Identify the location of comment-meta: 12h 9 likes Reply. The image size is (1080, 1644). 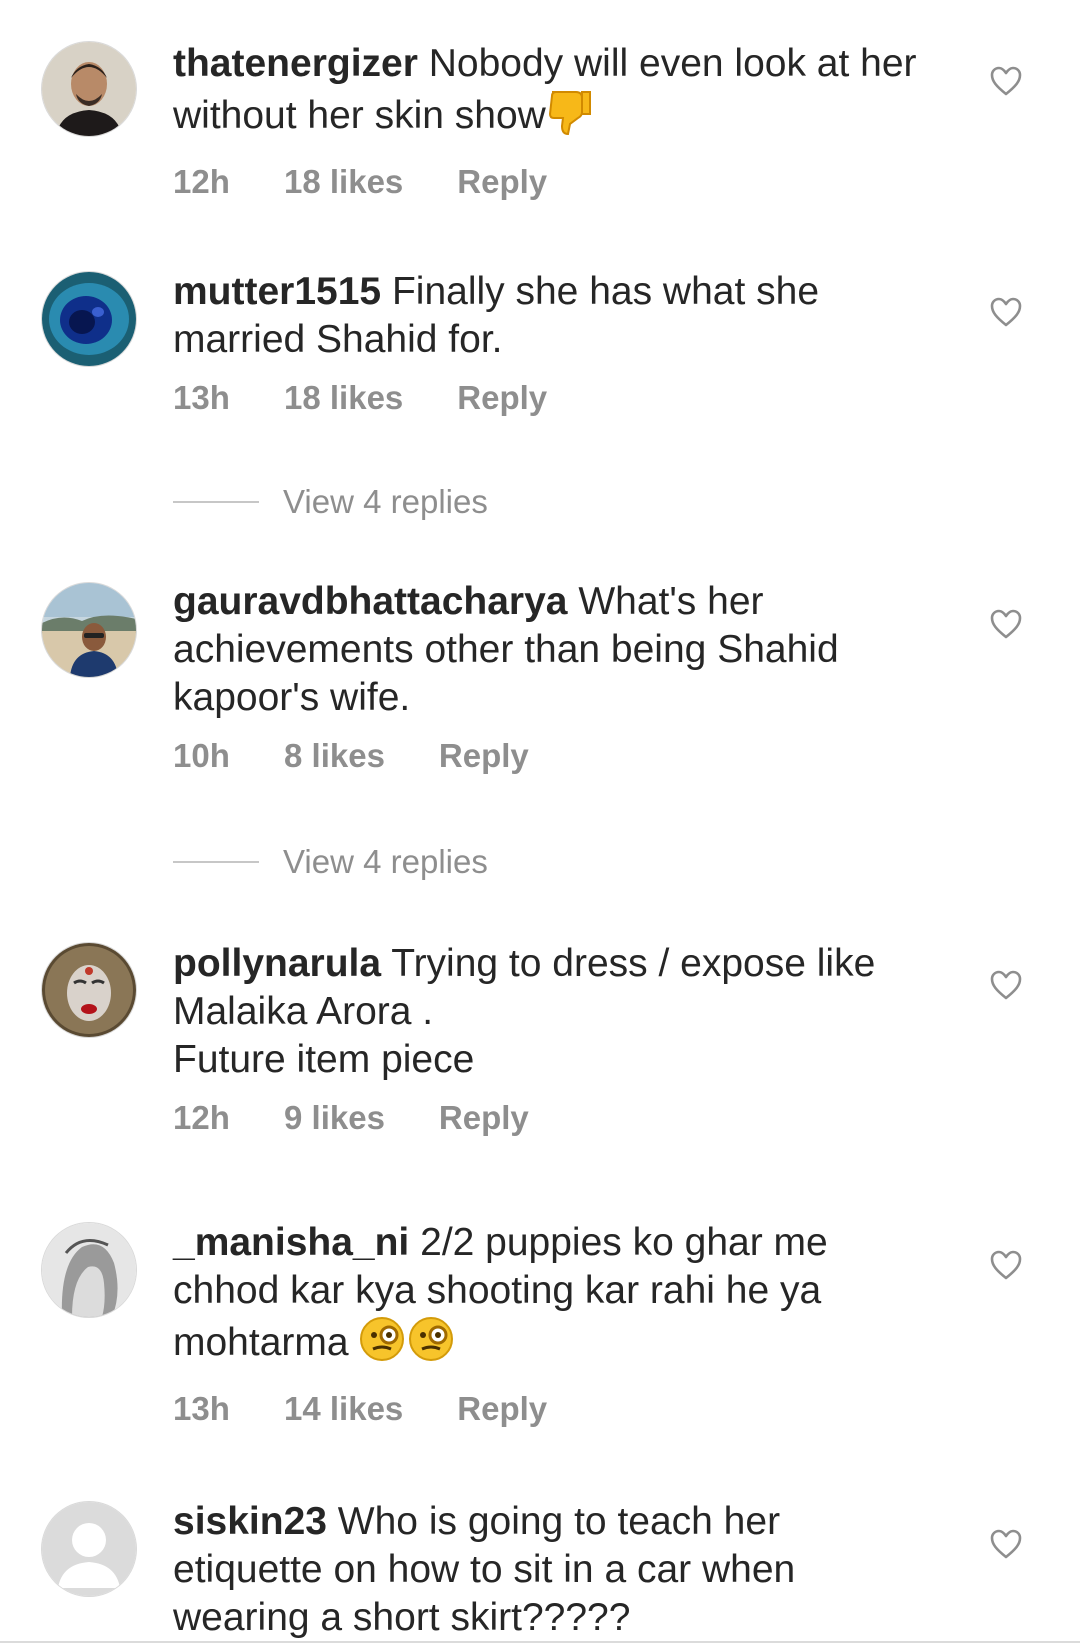
(563, 1118).